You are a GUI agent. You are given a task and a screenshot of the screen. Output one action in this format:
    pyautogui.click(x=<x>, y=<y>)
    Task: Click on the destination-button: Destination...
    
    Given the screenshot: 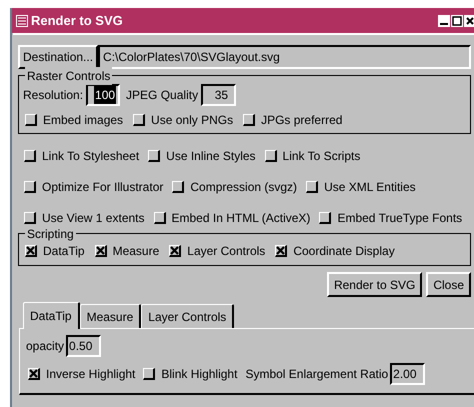 What is the action you would take?
    pyautogui.click(x=58, y=57)
    